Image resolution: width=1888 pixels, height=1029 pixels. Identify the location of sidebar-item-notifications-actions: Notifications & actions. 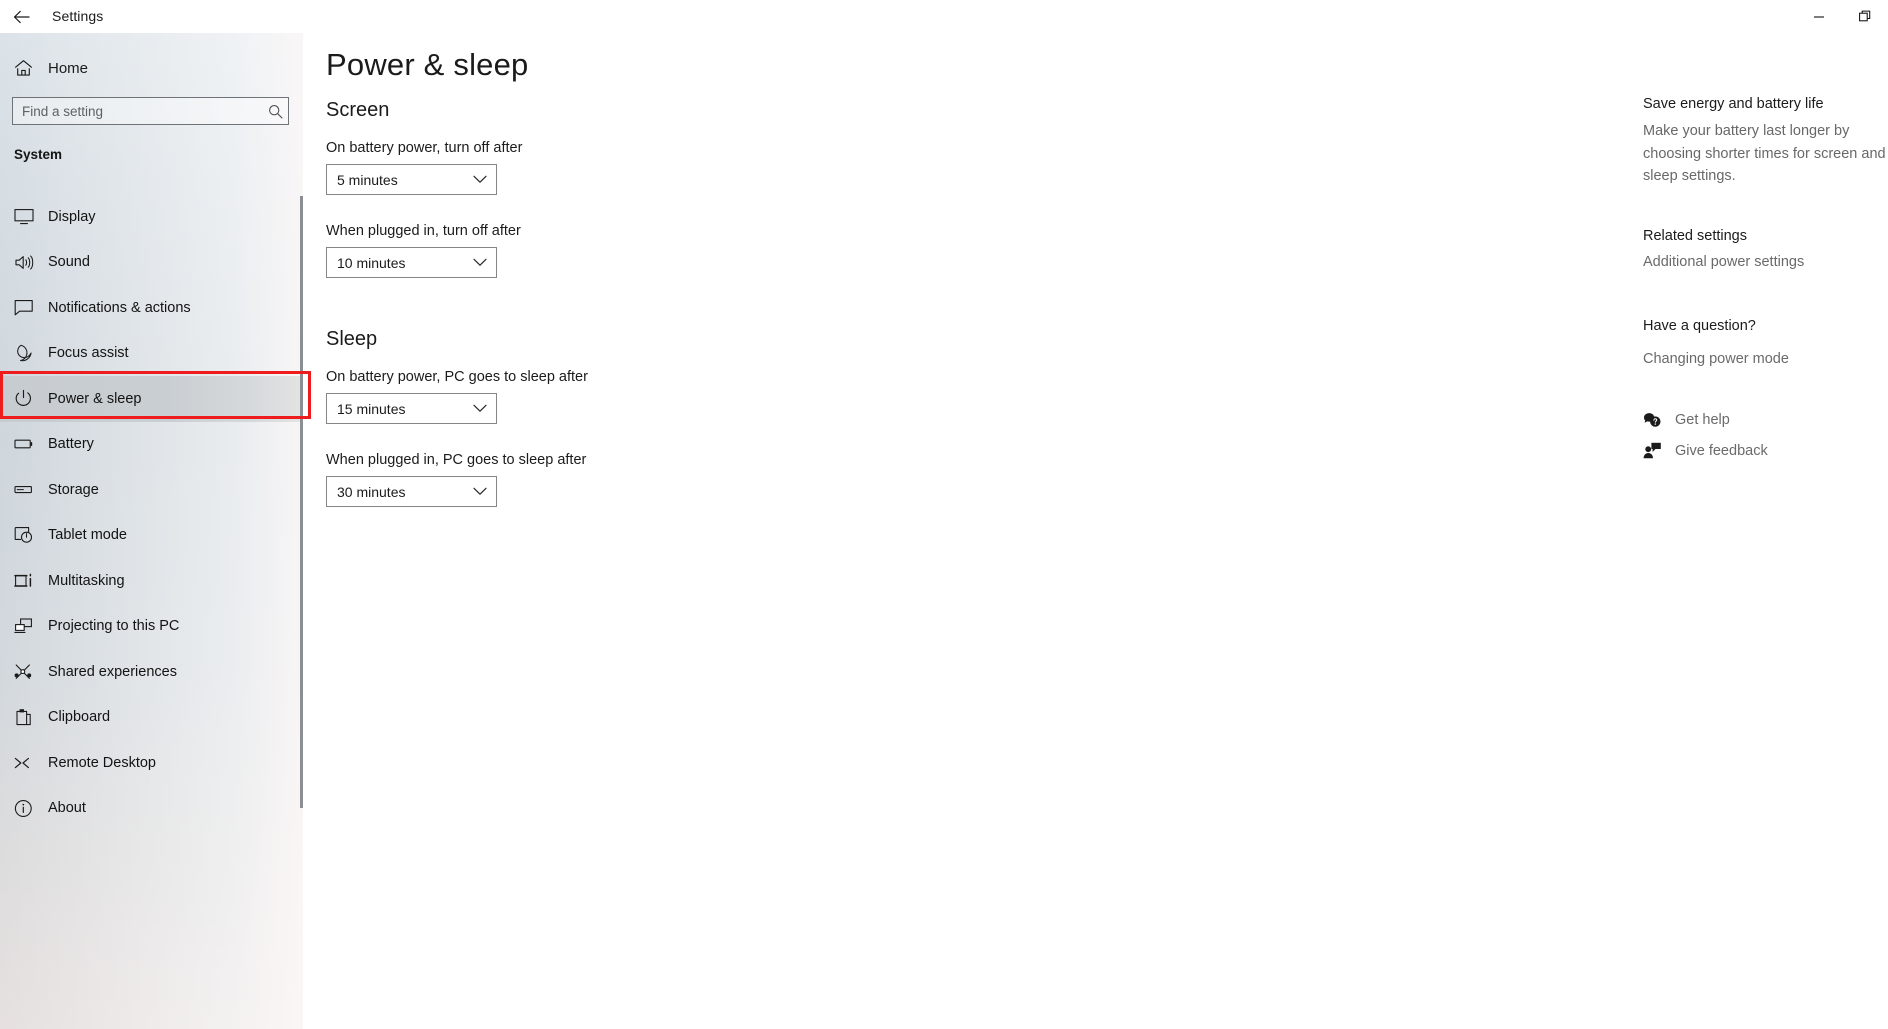
(151, 308).